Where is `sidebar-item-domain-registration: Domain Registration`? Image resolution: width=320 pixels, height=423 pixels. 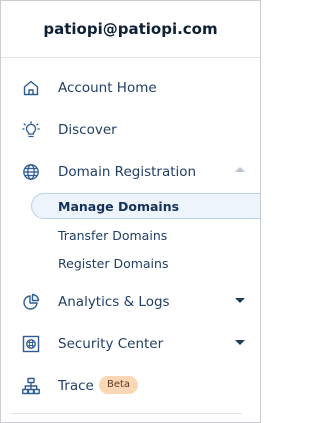 sidebar-item-domain-registration: Domain Registration is located at coordinates (130, 172).